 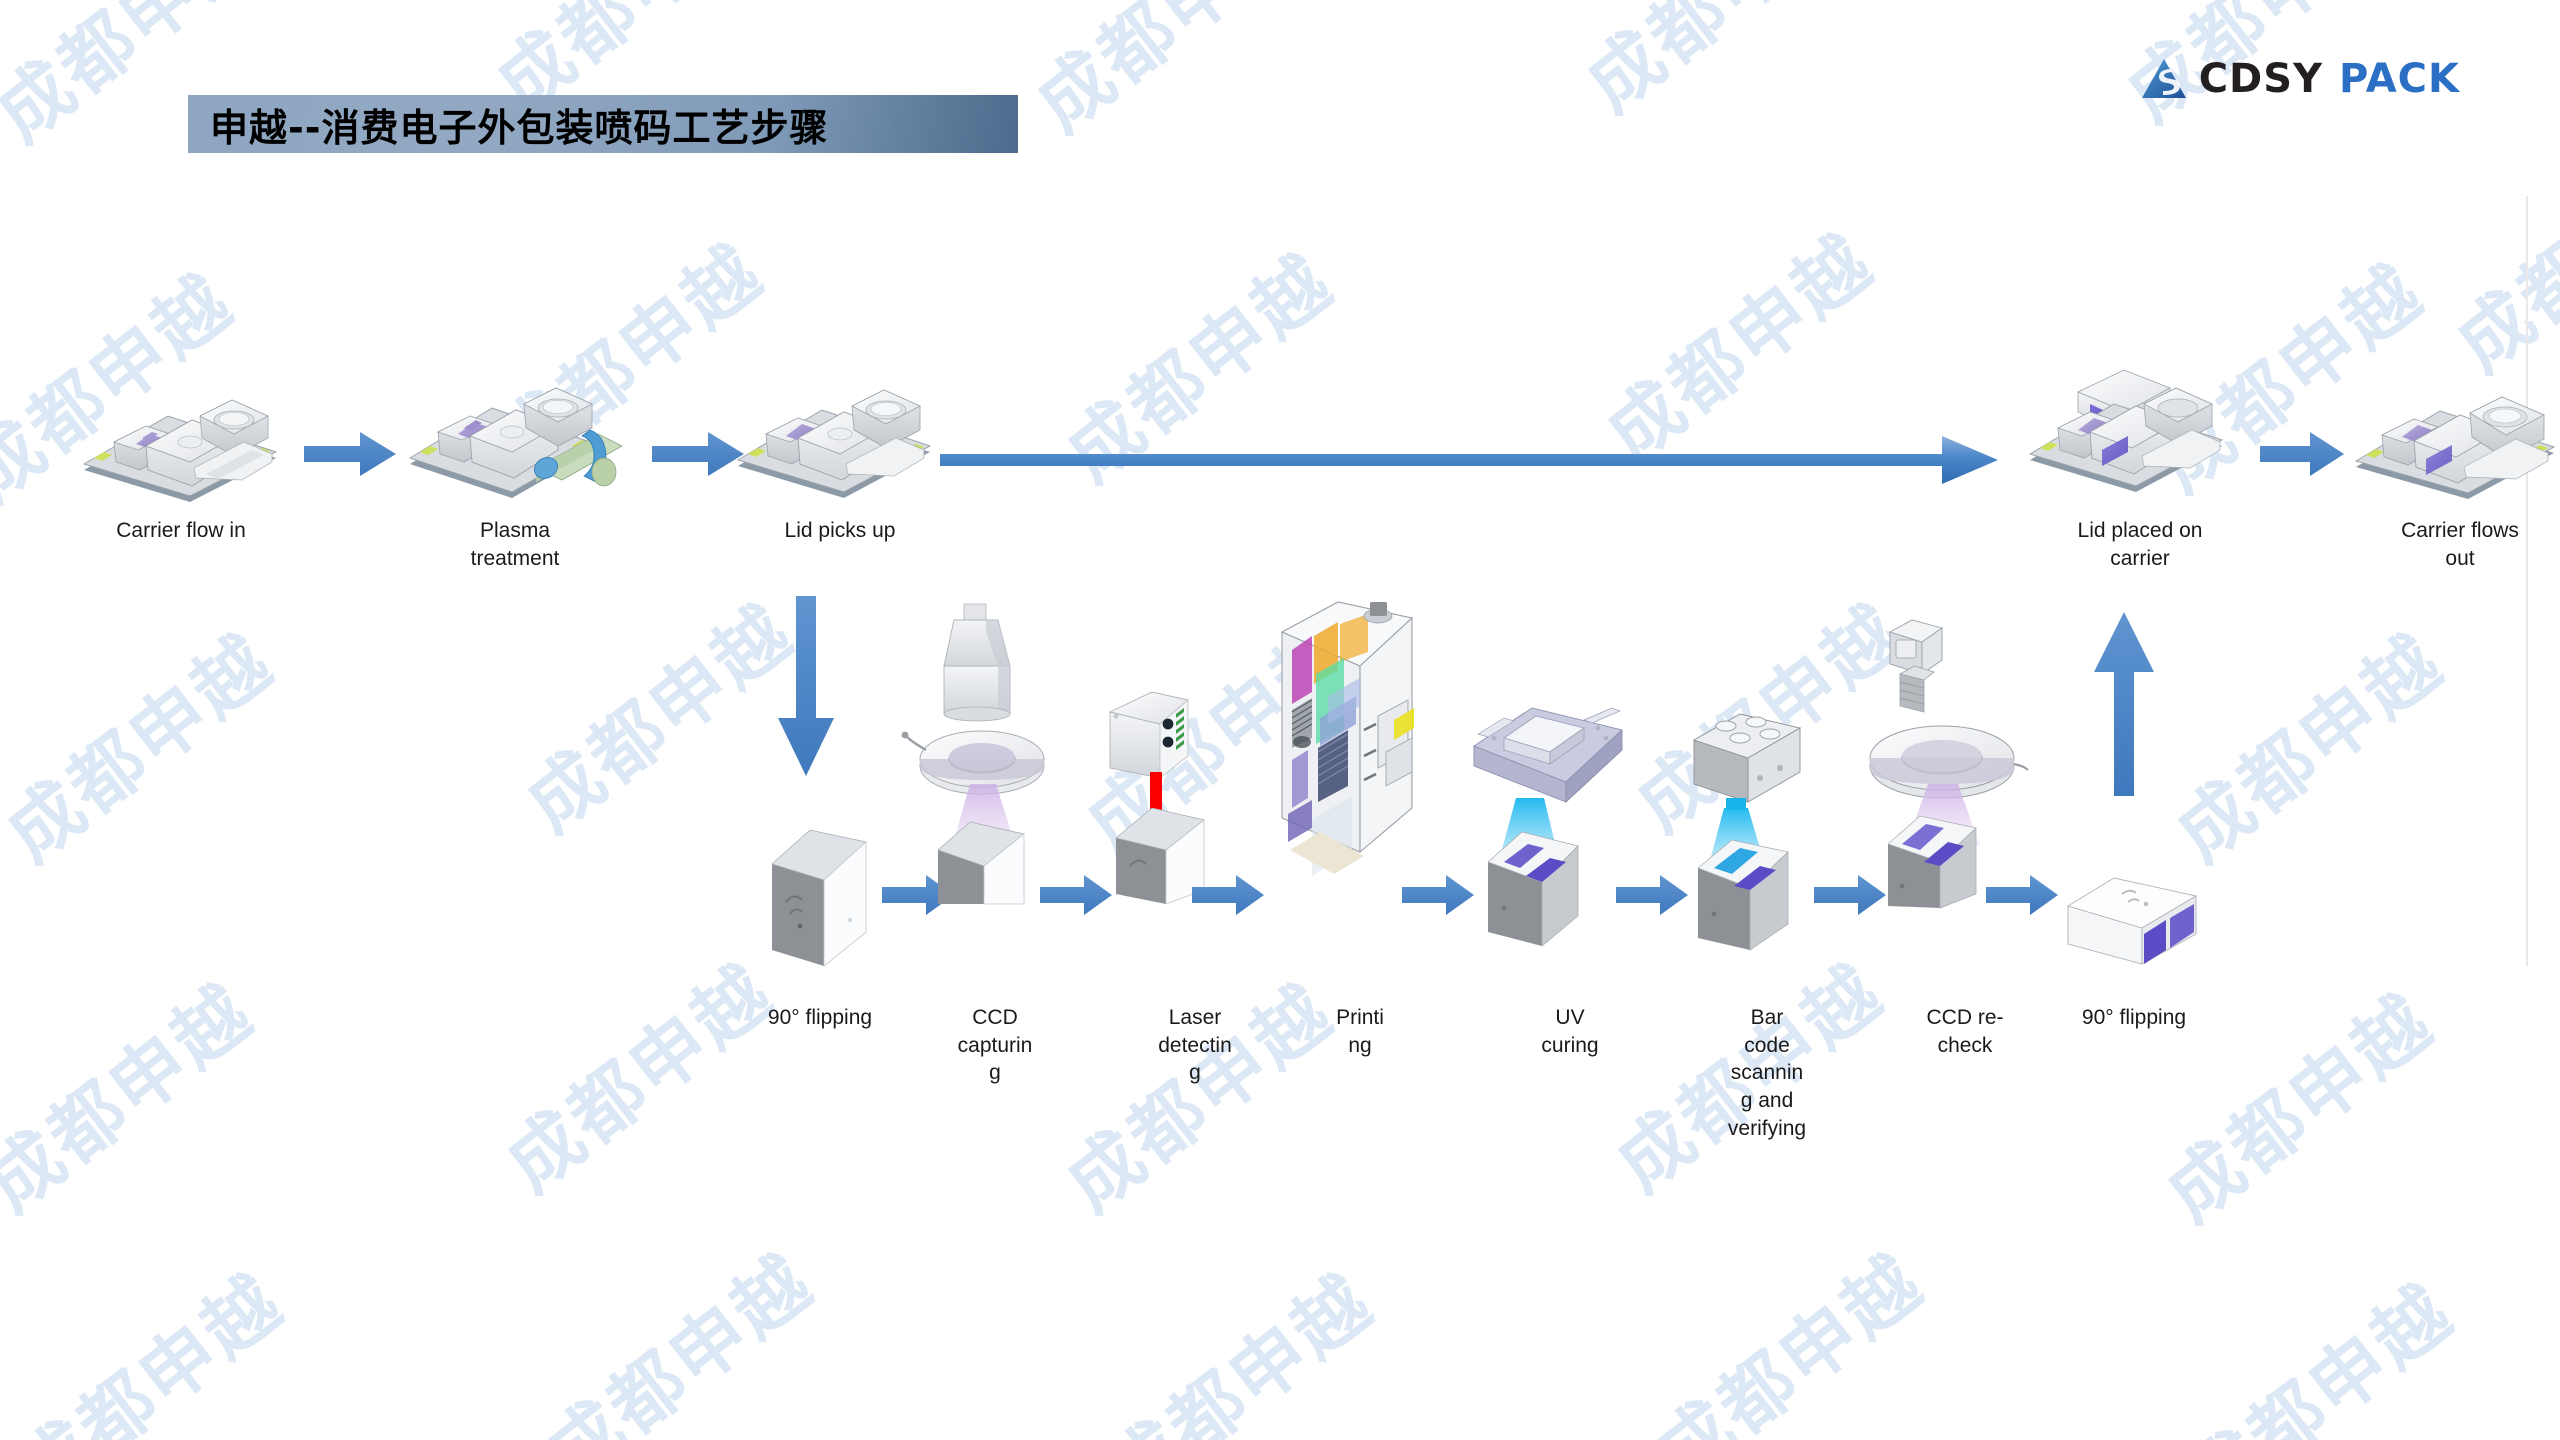 I want to click on step-label-printing: Printi ng, so click(x=1360, y=1031).